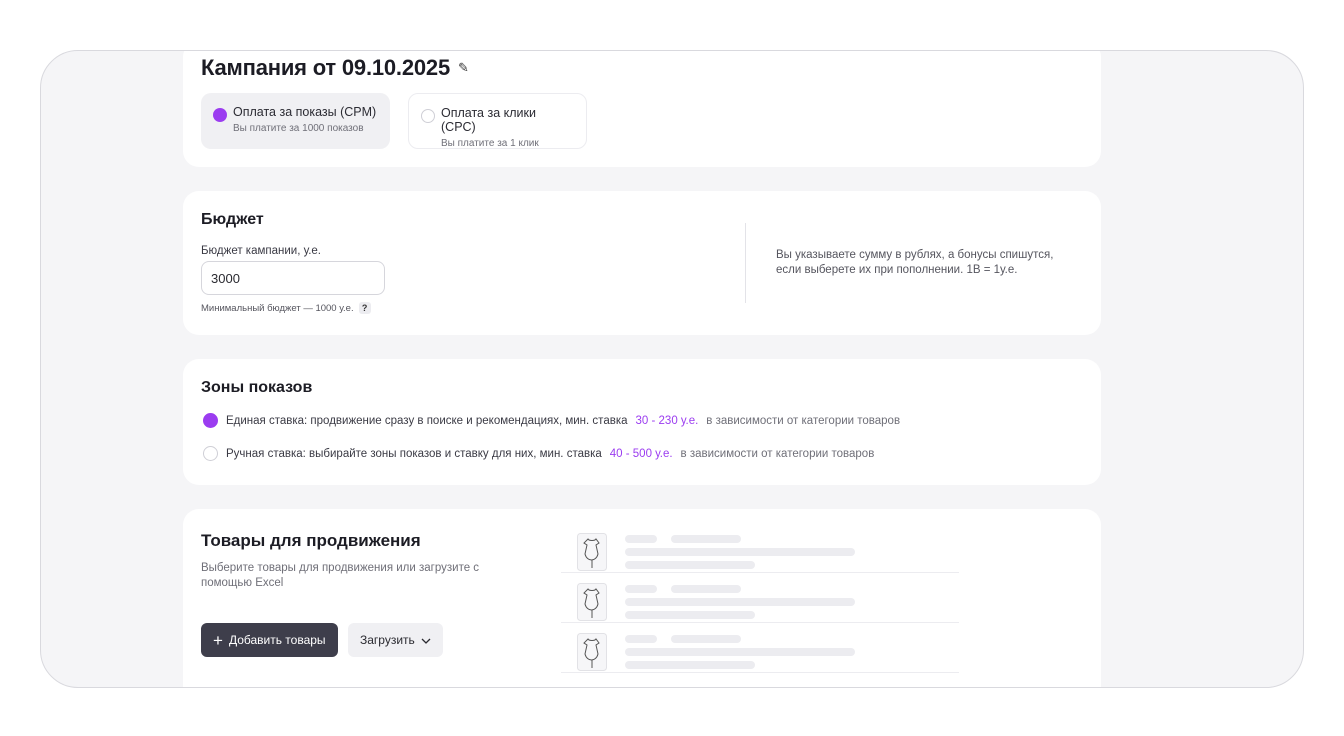  I want to click on budget-hint-text: Минимальный бюджет — 1000 у.е., so click(277, 308).